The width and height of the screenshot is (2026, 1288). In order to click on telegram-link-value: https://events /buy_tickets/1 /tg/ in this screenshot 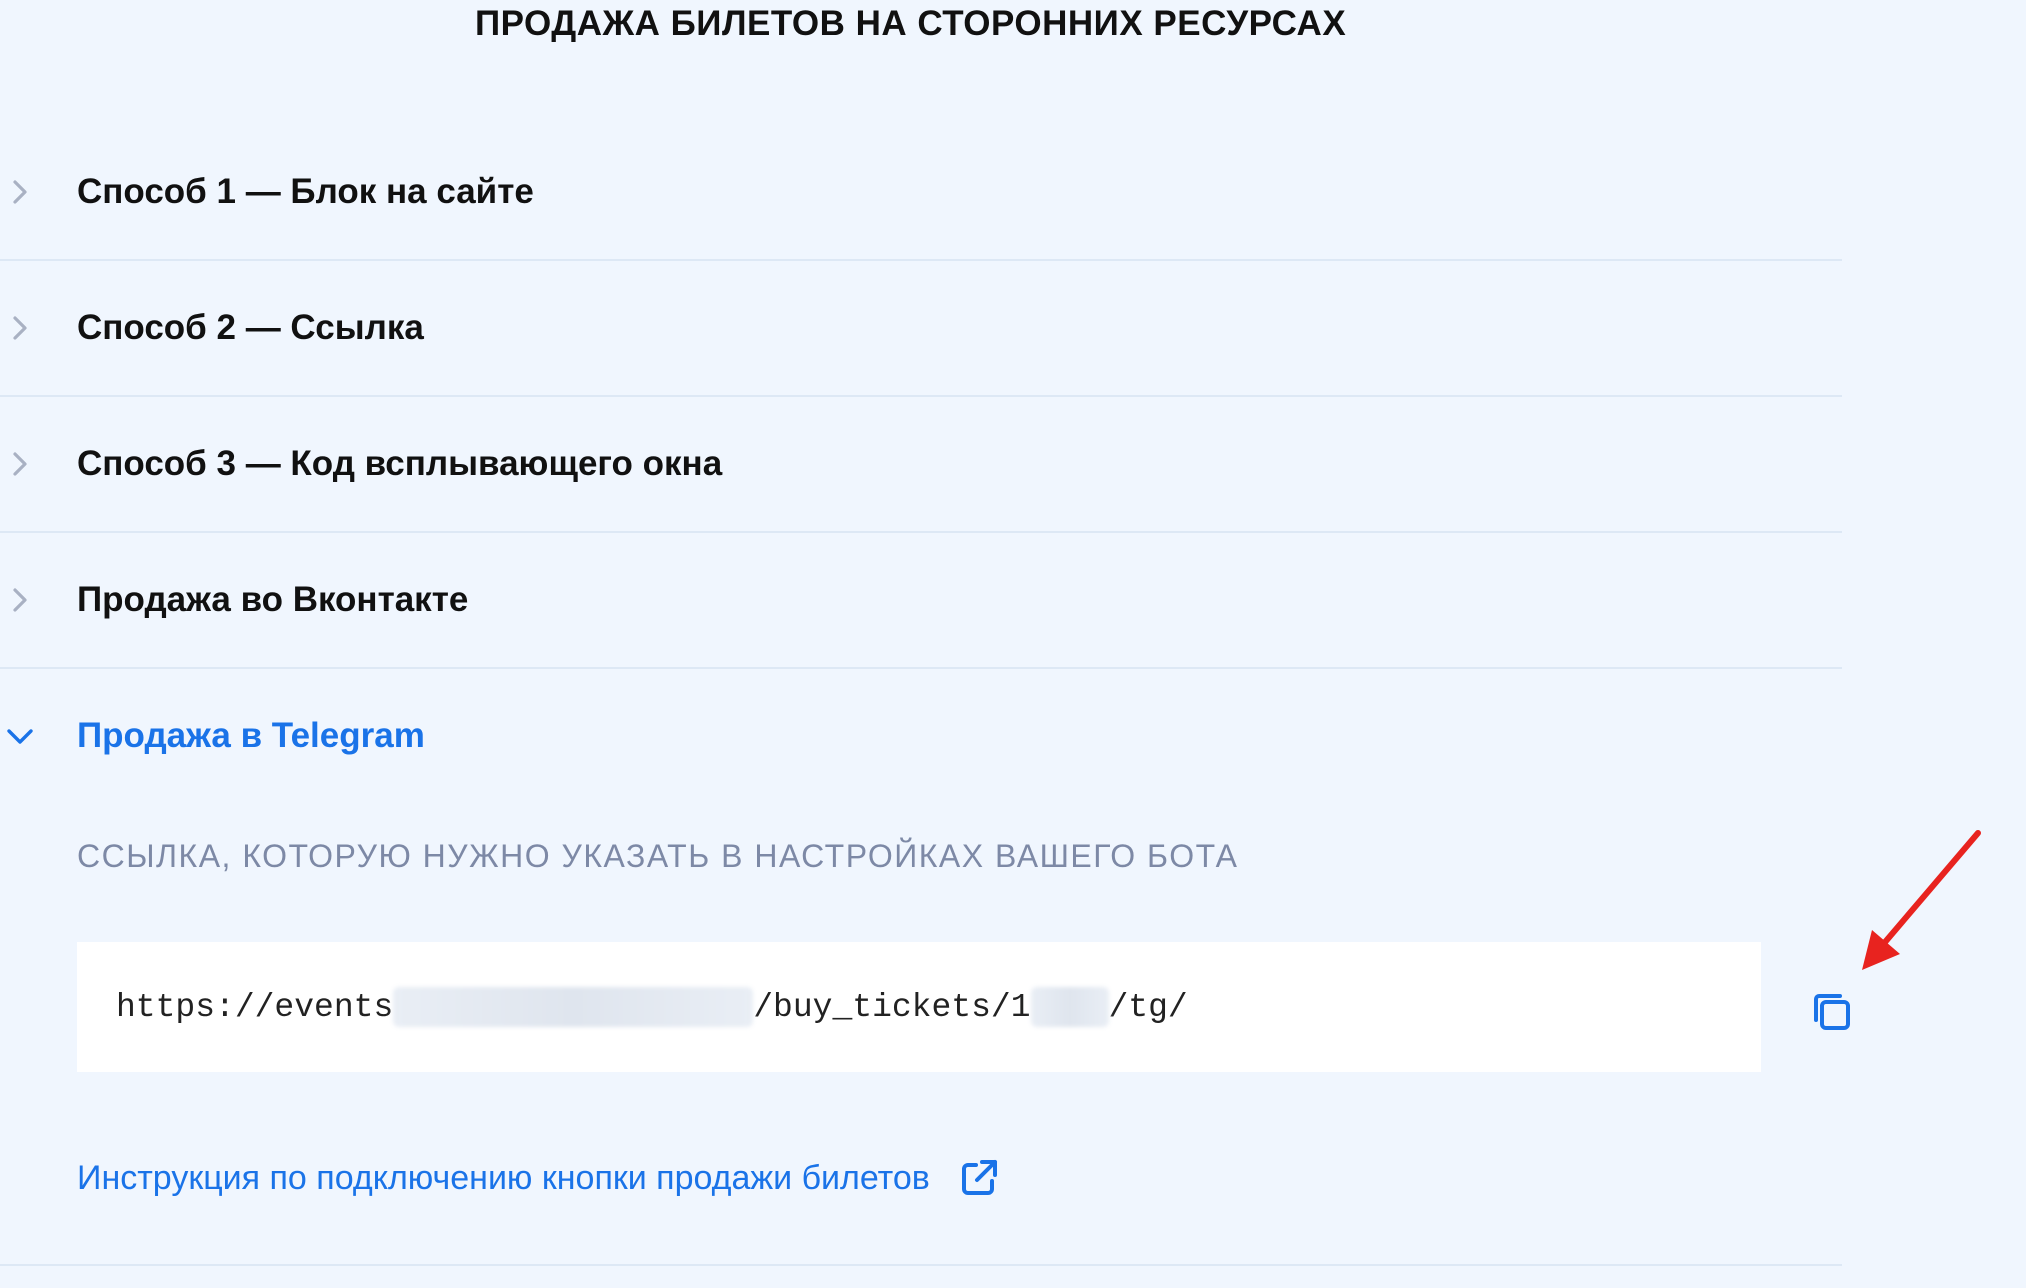, I will do `click(652, 1007)`.